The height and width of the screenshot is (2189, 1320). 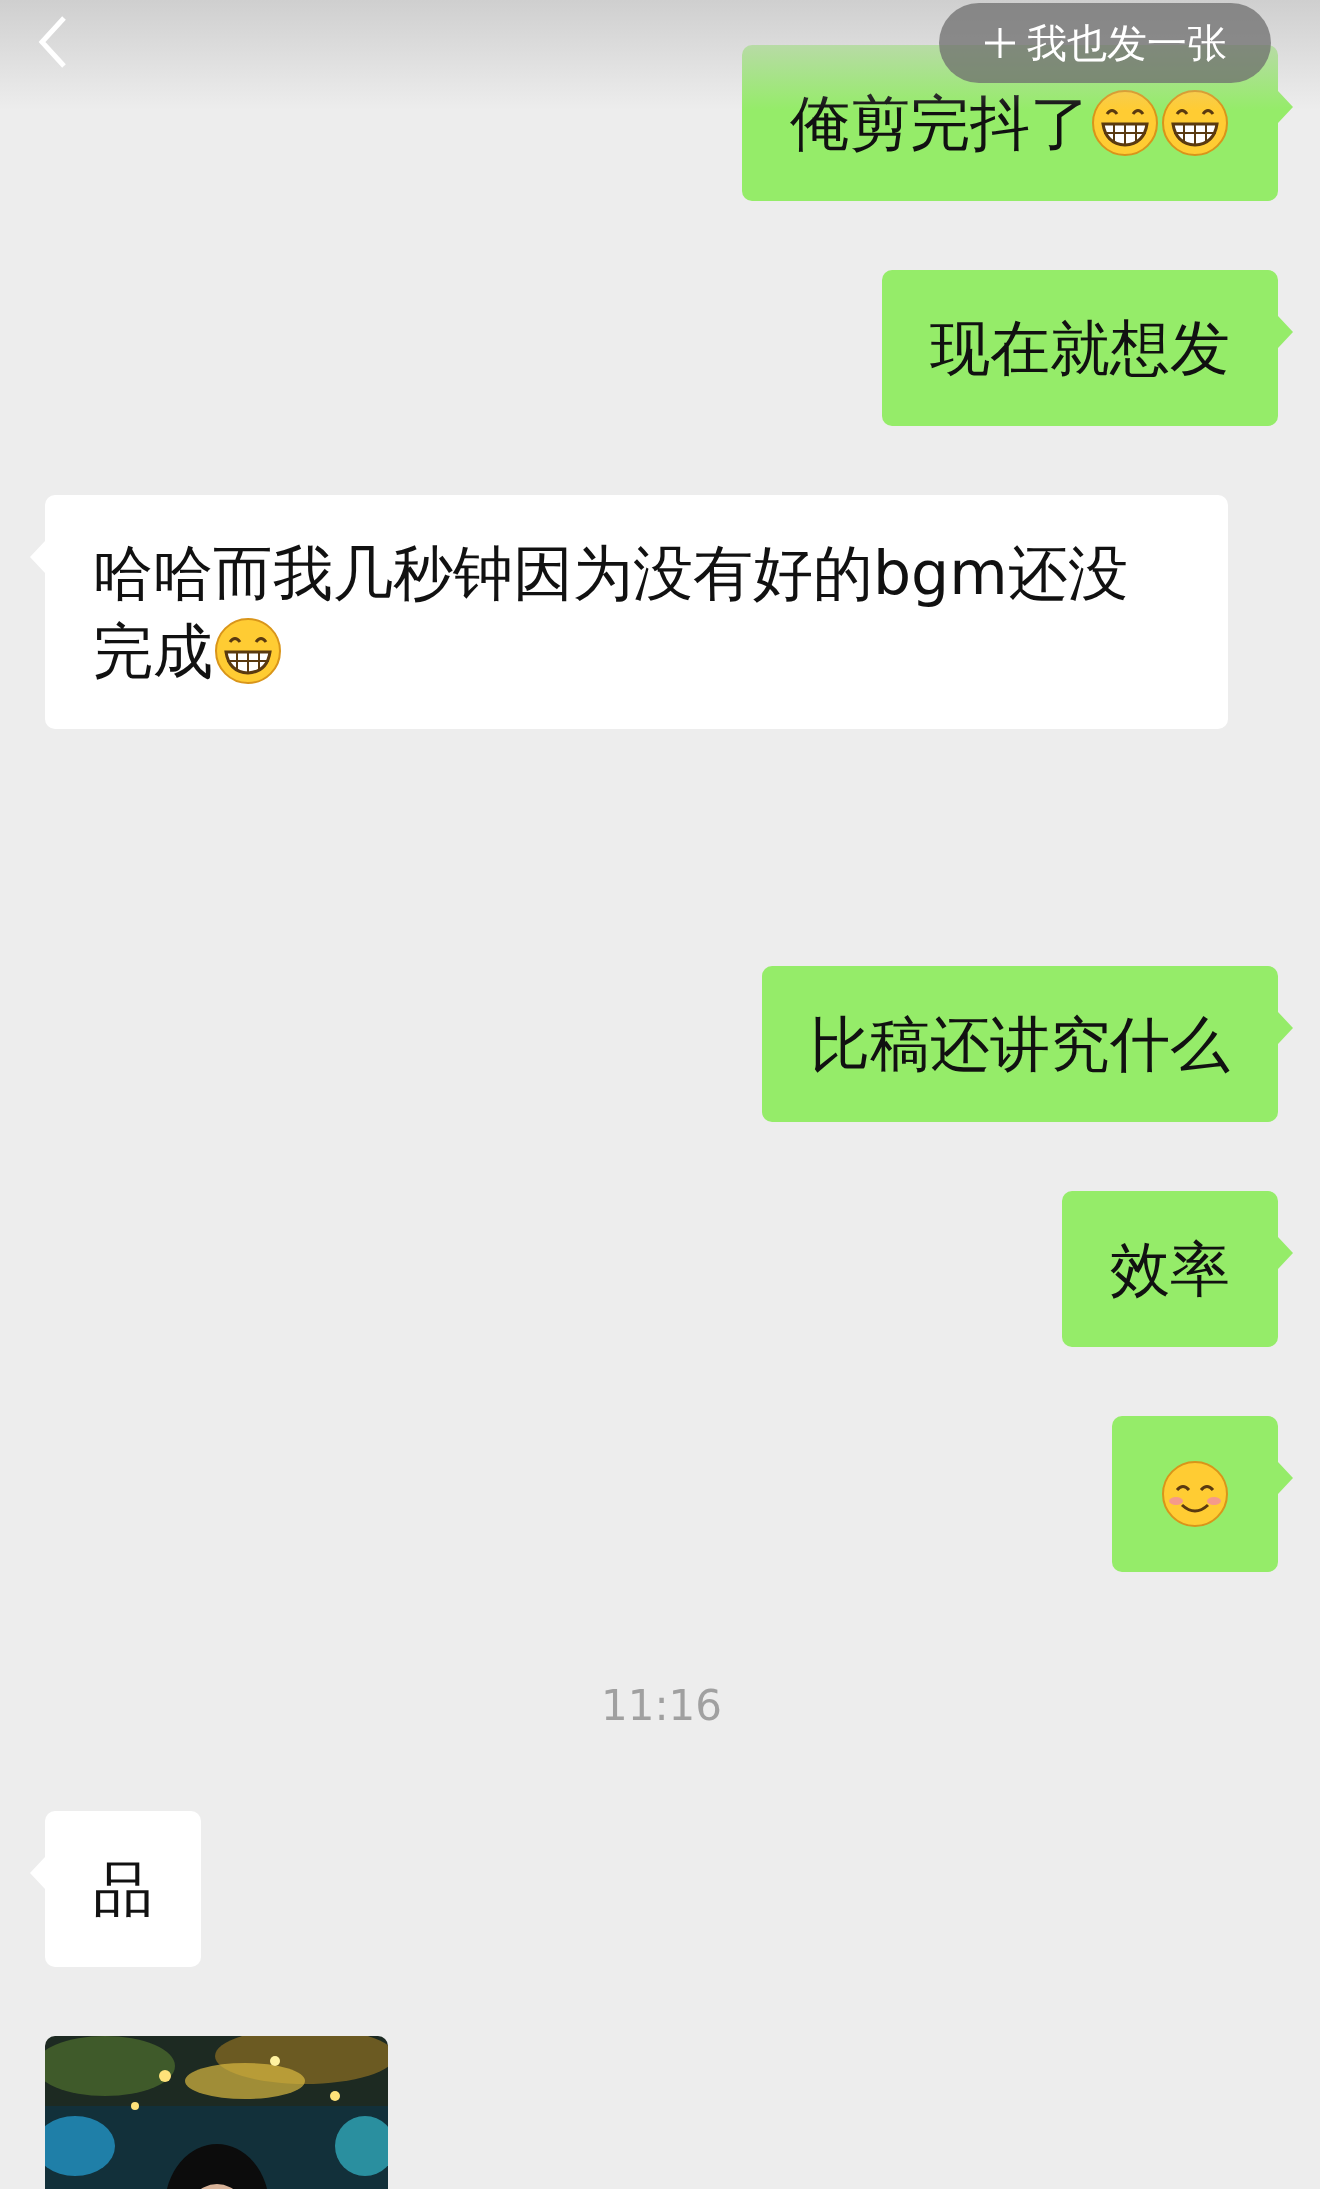 What do you see at coordinates (123, 1889) in the screenshot?
I see `message-bubble: 品` at bounding box center [123, 1889].